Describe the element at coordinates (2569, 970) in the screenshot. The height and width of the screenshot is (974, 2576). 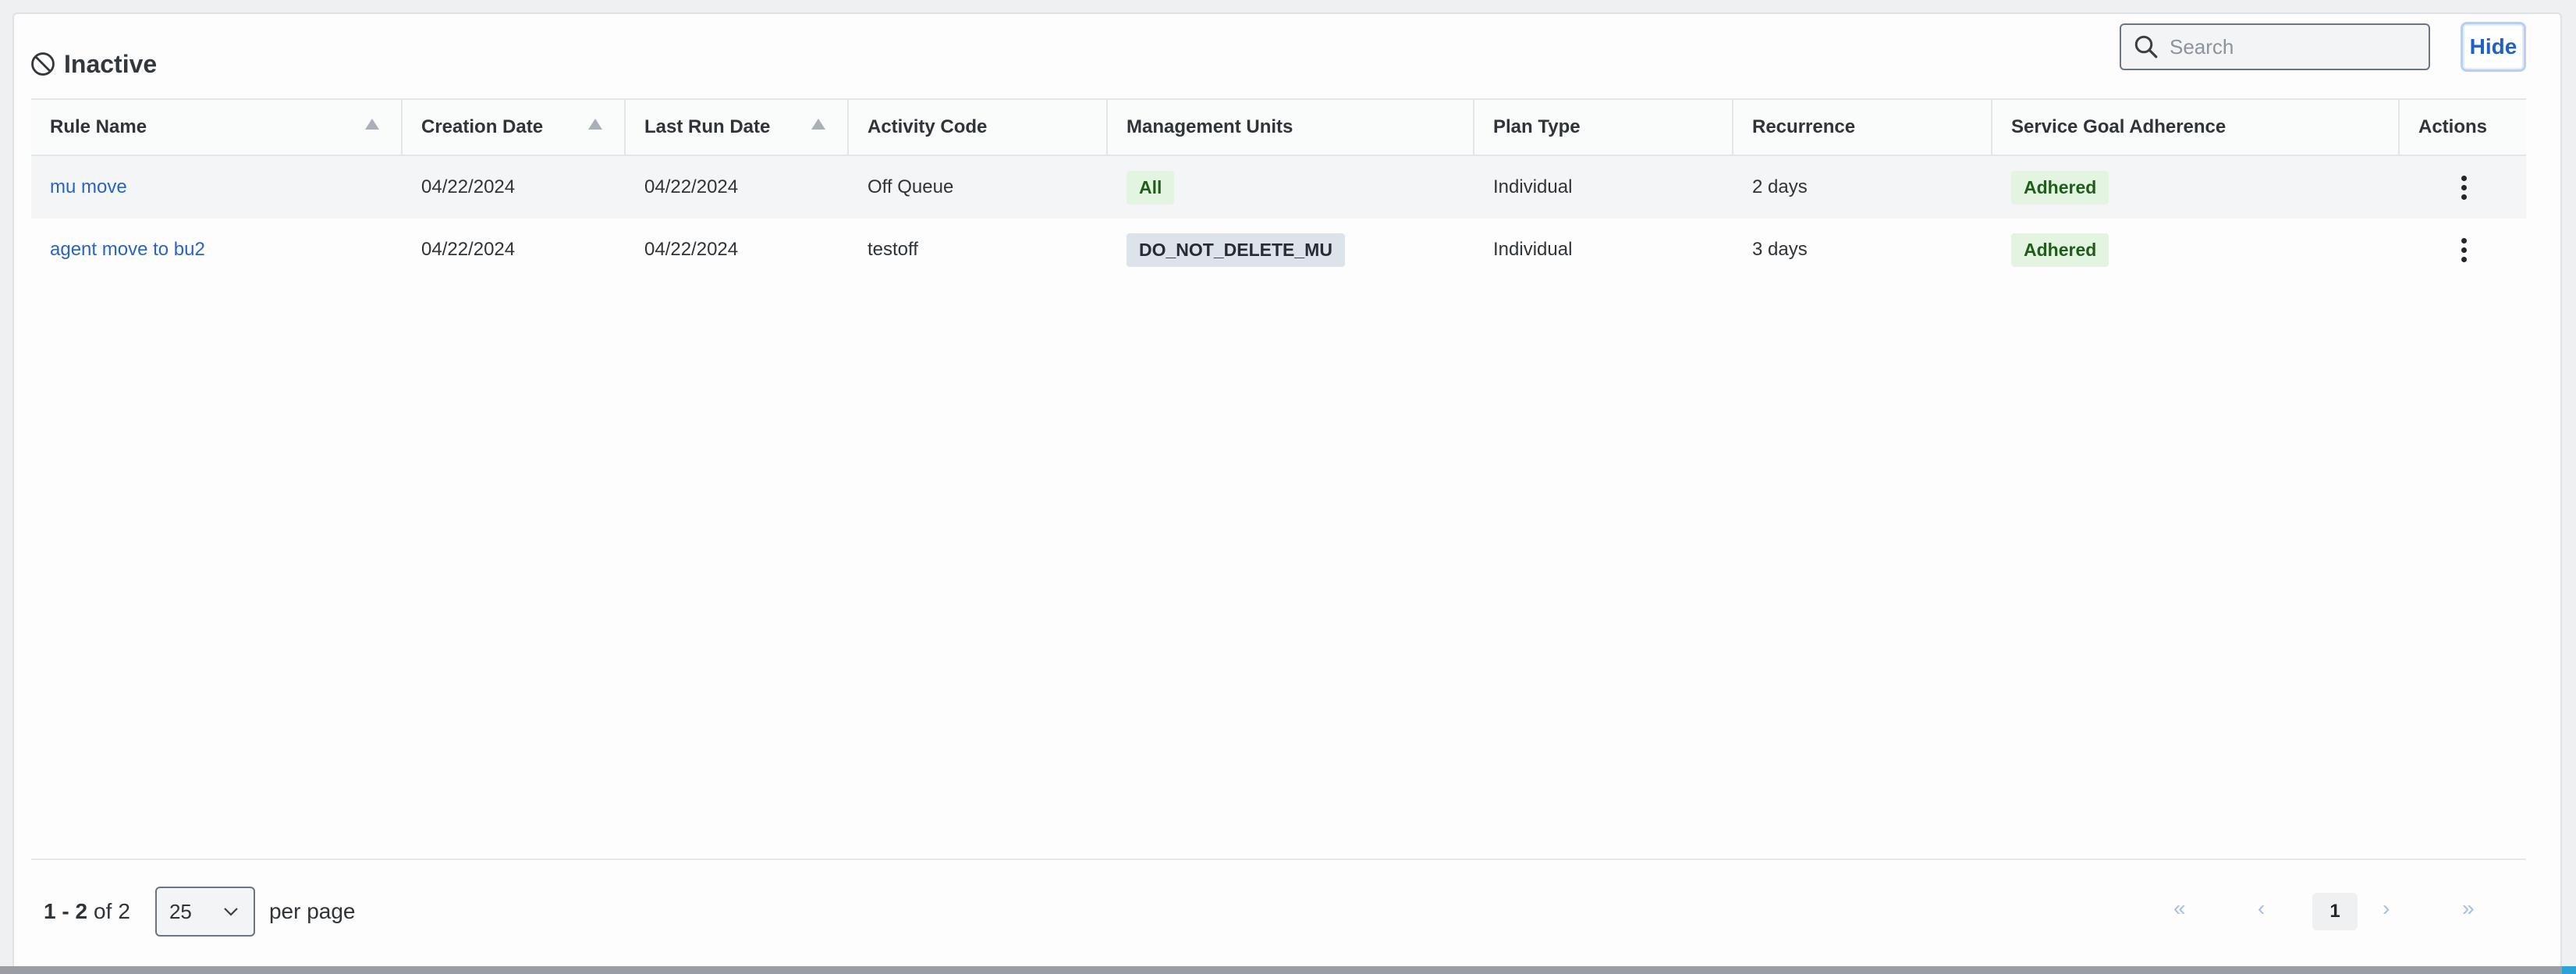
I see `accent-corner` at that location.